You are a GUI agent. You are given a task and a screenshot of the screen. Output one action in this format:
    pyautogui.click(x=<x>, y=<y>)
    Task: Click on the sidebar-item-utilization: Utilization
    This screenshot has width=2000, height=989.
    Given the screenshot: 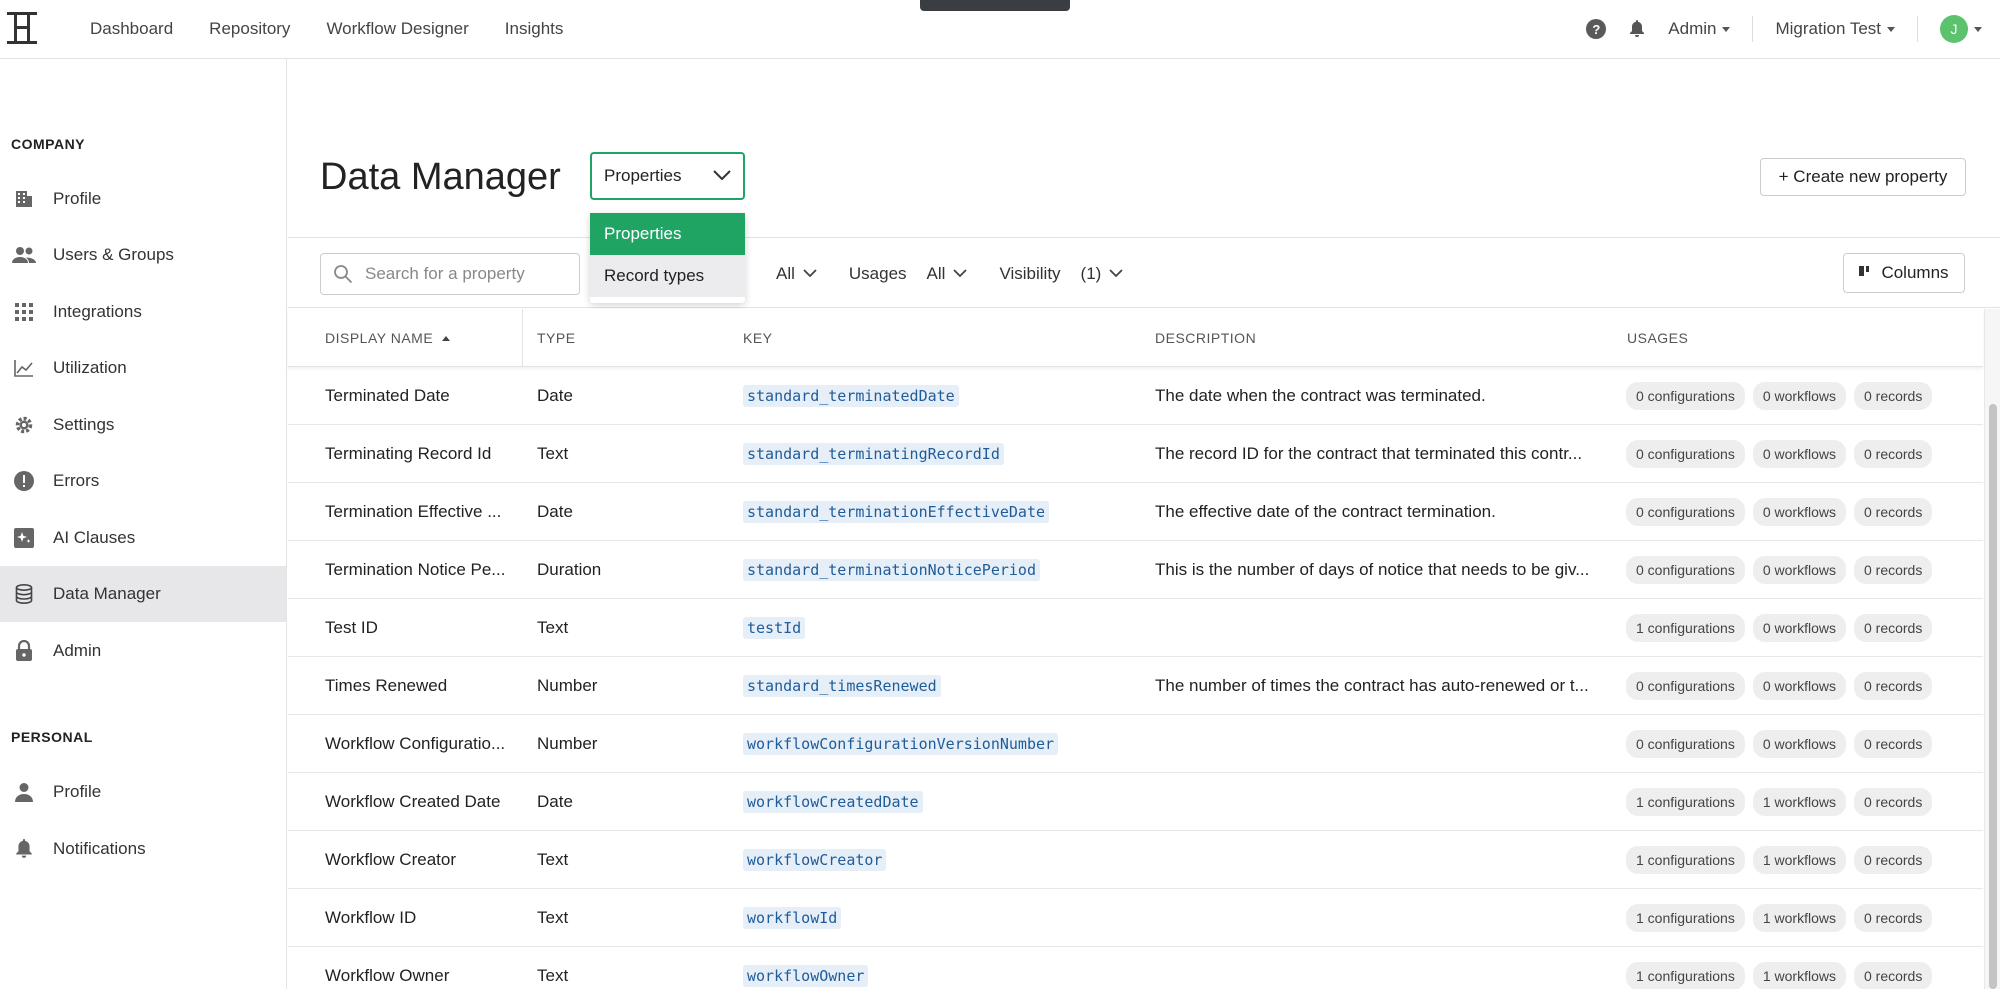 What is the action you would take?
    pyautogui.click(x=143, y=368)
    